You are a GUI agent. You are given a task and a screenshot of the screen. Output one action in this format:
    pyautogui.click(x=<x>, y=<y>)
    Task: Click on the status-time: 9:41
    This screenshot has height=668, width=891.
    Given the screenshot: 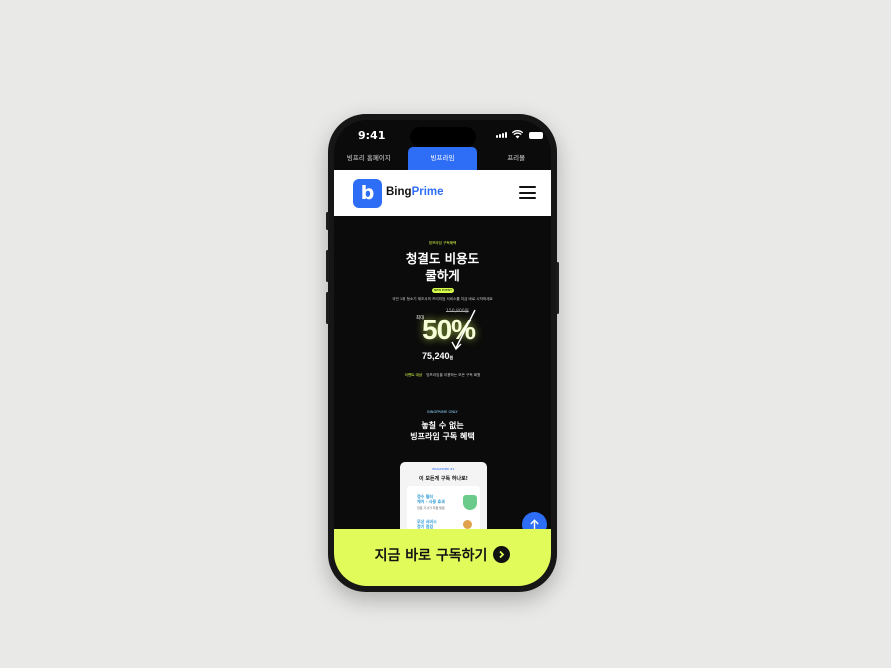 What is the action you would take?
    pyautogui.click(x=372, y=135)
    